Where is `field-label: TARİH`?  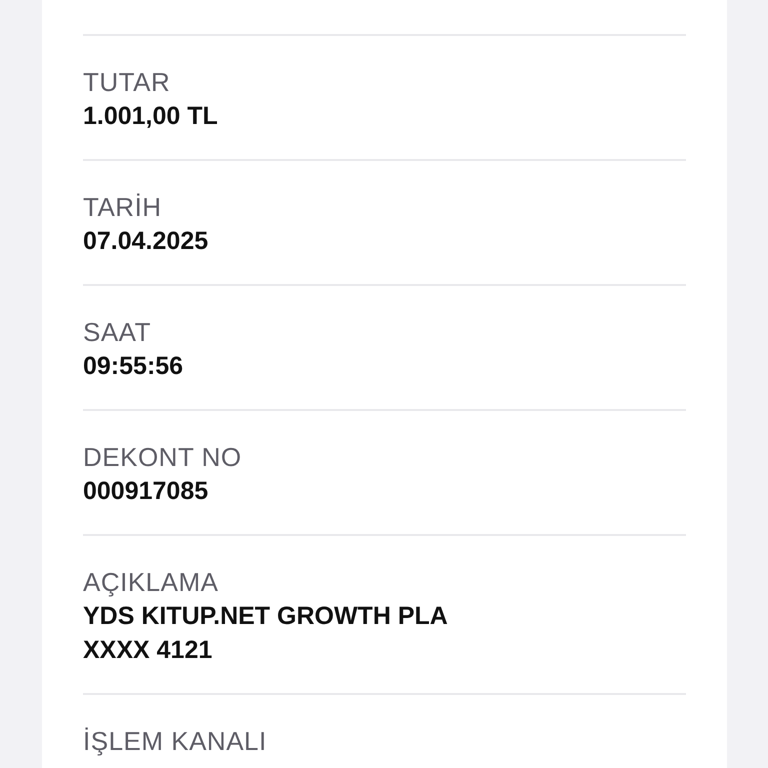
field-label: TARİH is located at coordinates (123, 207).